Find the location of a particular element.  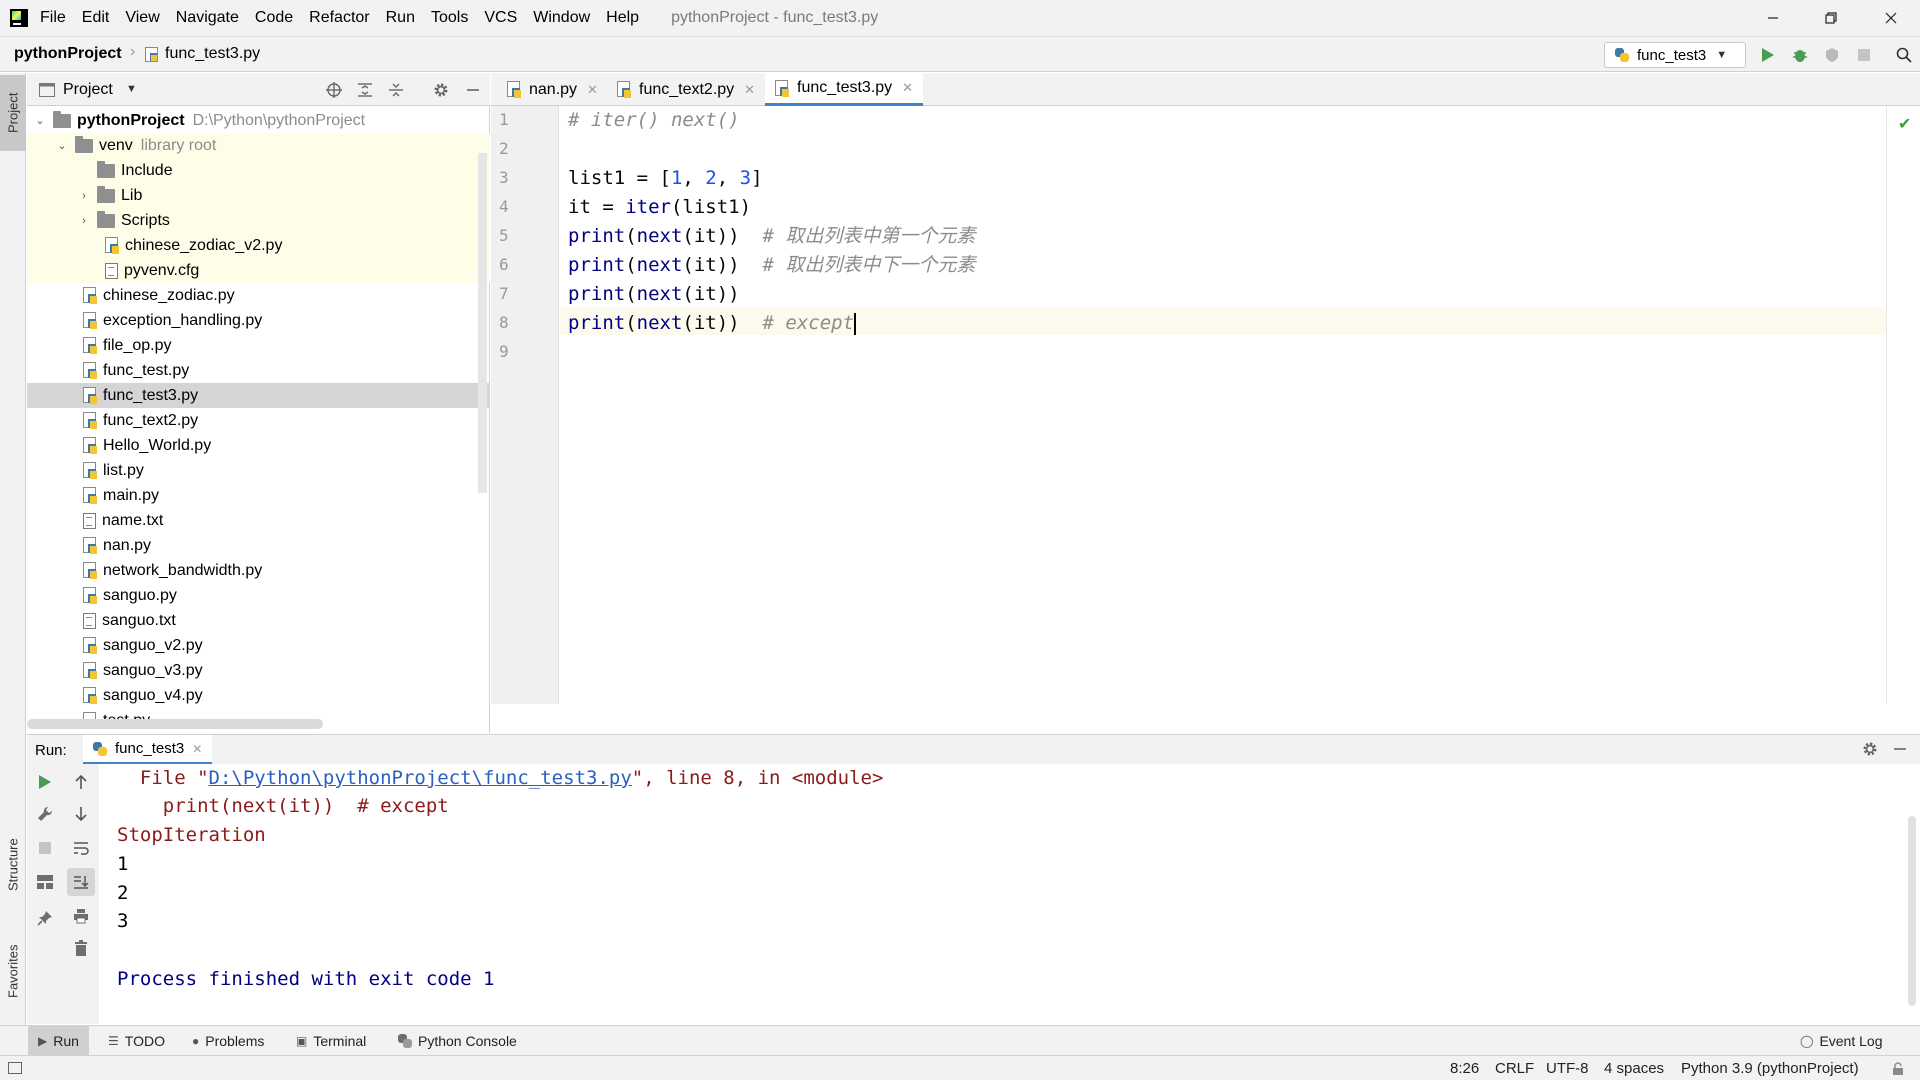

hide-panel-button is located at coordinates (473, 90).